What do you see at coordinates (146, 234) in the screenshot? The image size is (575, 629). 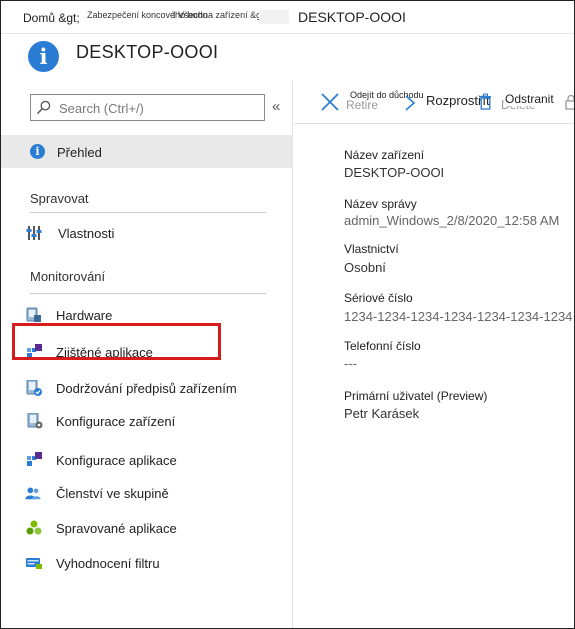 I see `sidebar-item-properties: Vlastnosti` at bounding box center [146, 234].